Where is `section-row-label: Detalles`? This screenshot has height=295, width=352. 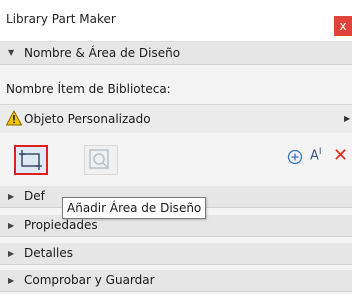 section-row-label: Detalles is located at coordinates (48, 253).